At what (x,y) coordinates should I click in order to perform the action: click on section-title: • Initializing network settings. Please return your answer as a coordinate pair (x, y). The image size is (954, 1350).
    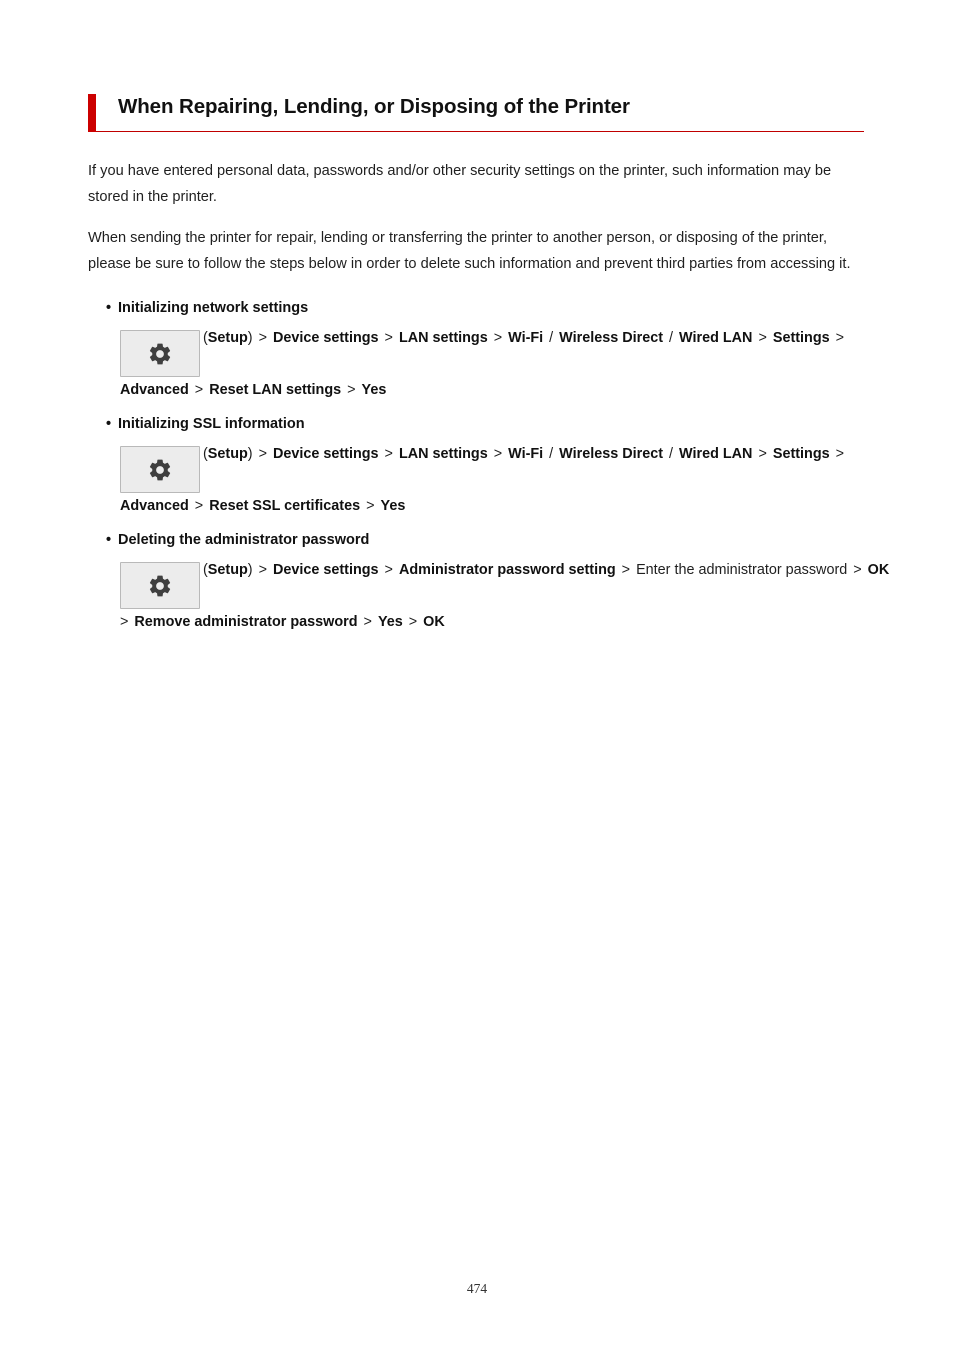
    Looking at the image, I should click on (476, 308).